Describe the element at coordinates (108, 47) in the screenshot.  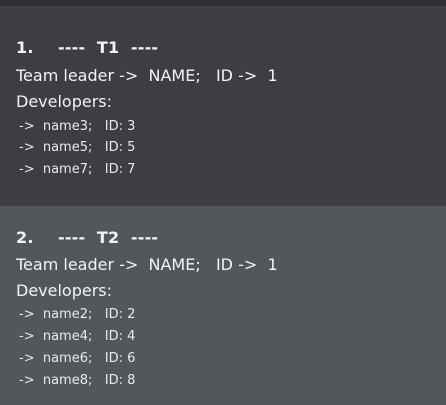
I see `team-title: ---- T1 ----` at that location.